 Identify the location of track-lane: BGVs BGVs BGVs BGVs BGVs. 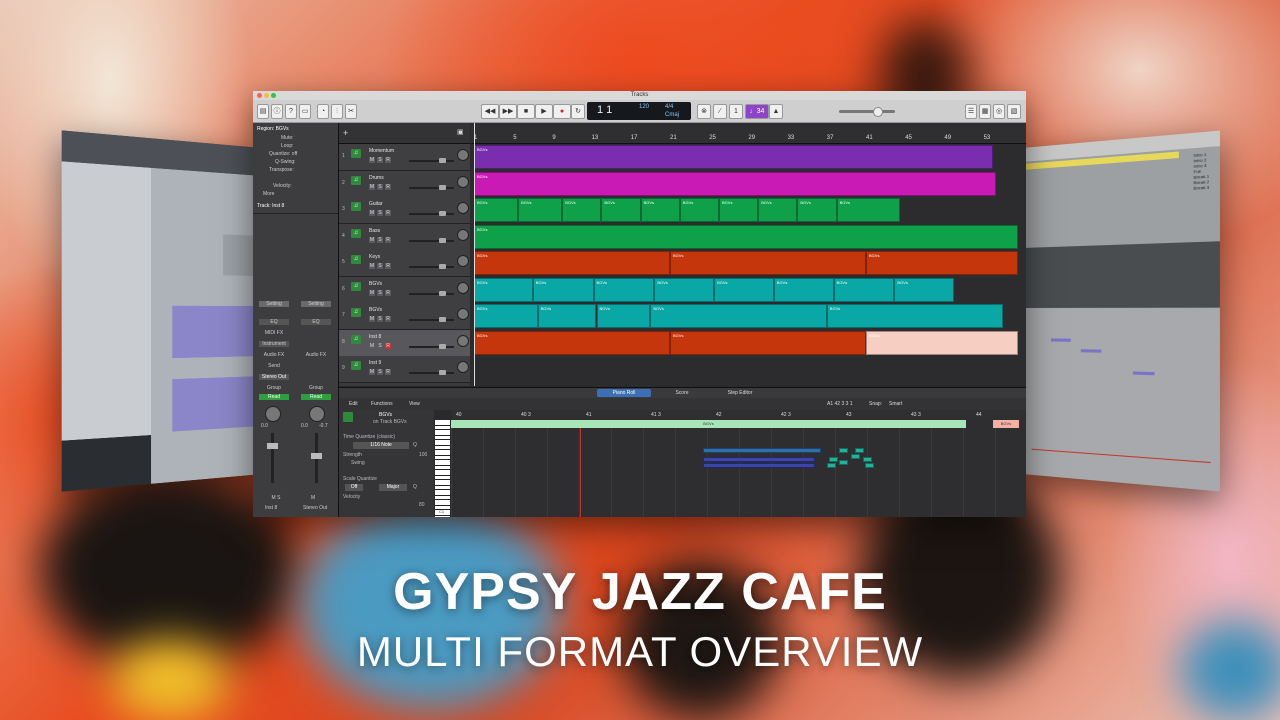
(748, 316).